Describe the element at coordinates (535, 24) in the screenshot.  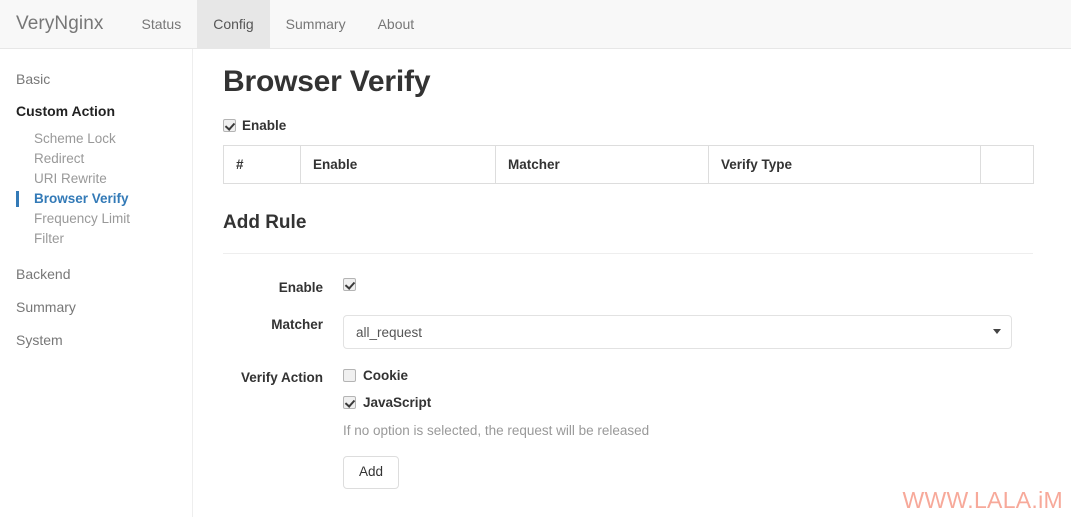
I see `top-navbar: VeryNginx Status Config Summary About` at that location.